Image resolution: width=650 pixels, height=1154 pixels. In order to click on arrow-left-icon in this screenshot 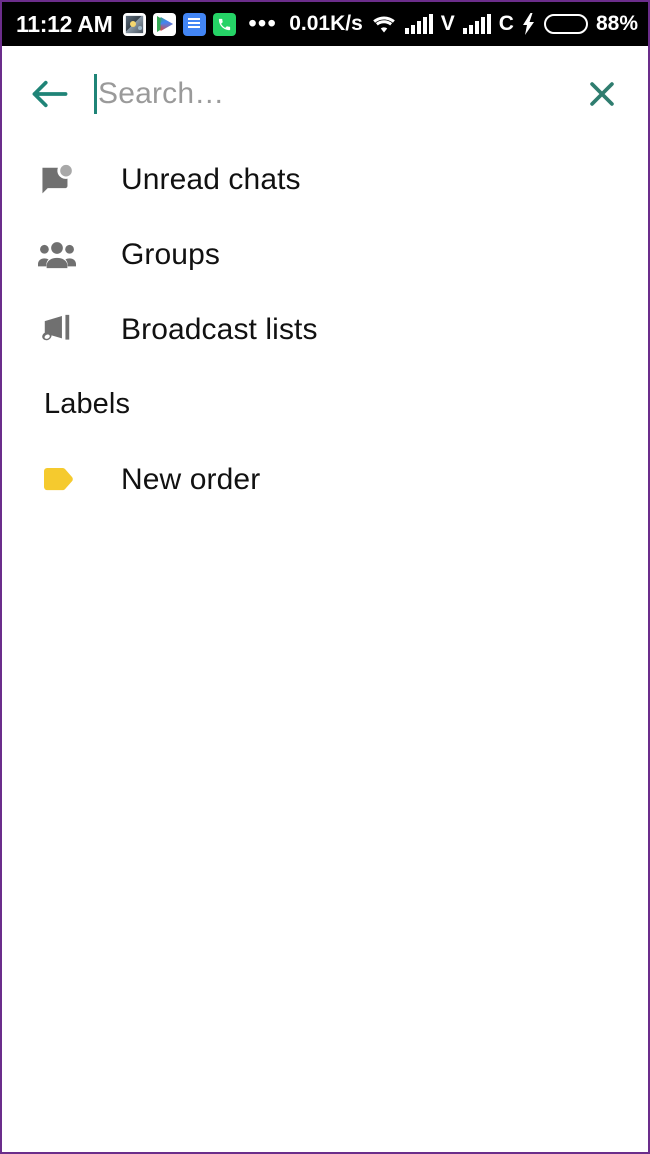, I will do `click(50, 94)`.